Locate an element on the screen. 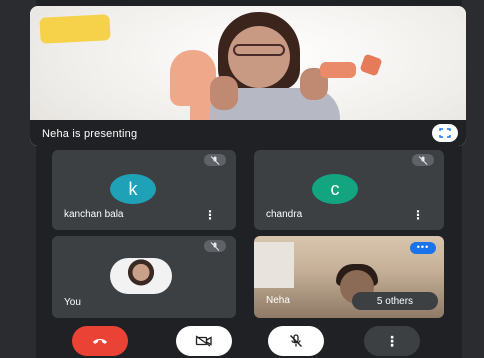 Image resolution: width=484 pixels, height=358 pixels. self-avatar-photo is located at coordinates (141, 276).